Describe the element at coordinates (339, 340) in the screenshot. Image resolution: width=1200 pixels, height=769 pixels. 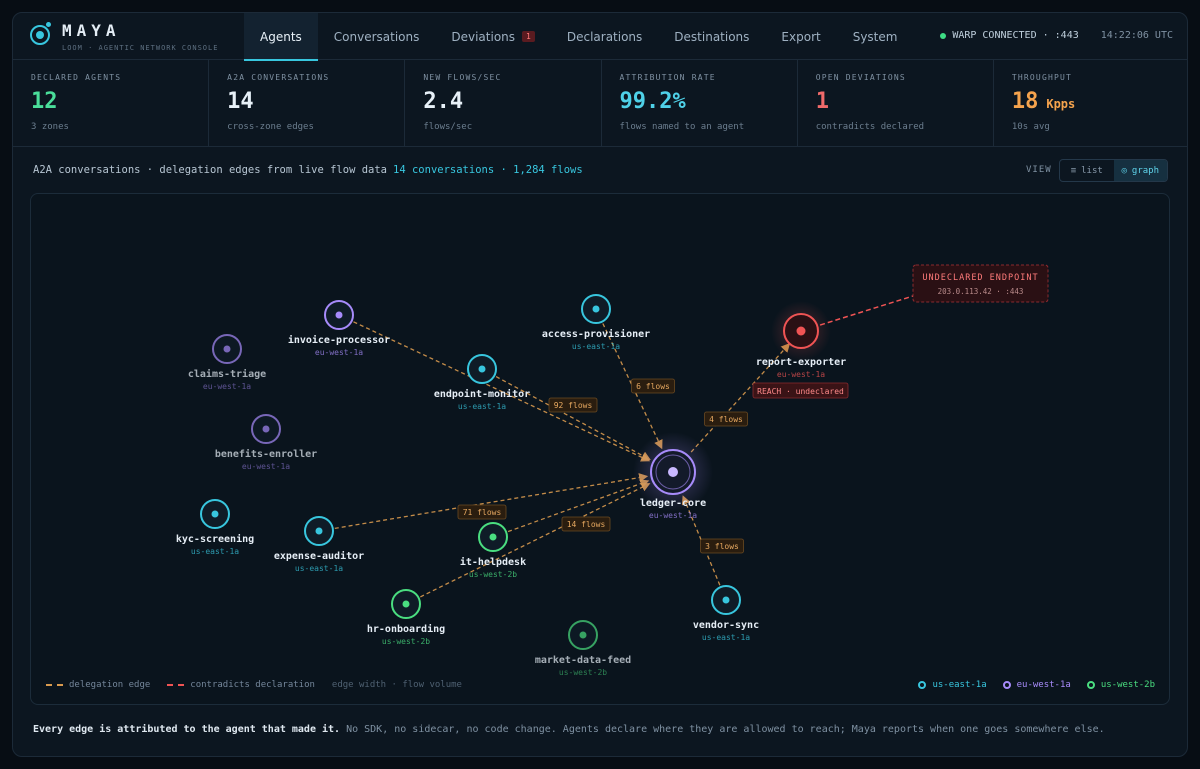
I see `agent-name: invoice-processor` at that location.